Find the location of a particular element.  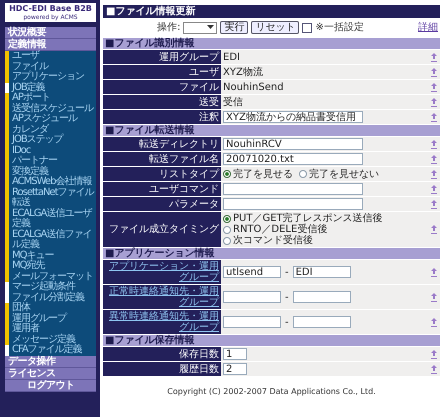

menu-header: データ操作 is located at coordinates (50, 362).